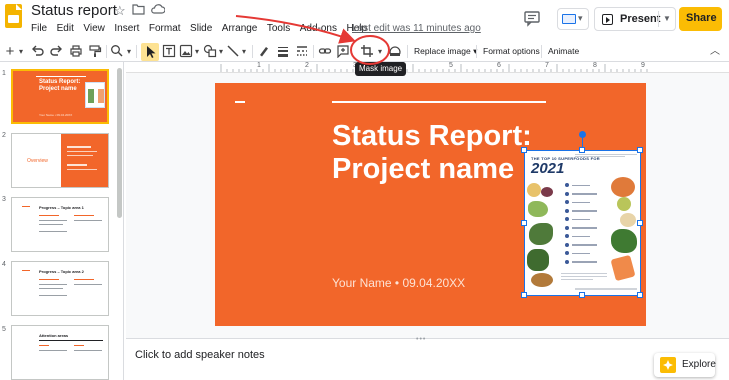 This screenshot has height=380, width=729. Describe the element at coordinates (119, 143) in the screenshot. I see `filmstrip-scrollbar` at that location.